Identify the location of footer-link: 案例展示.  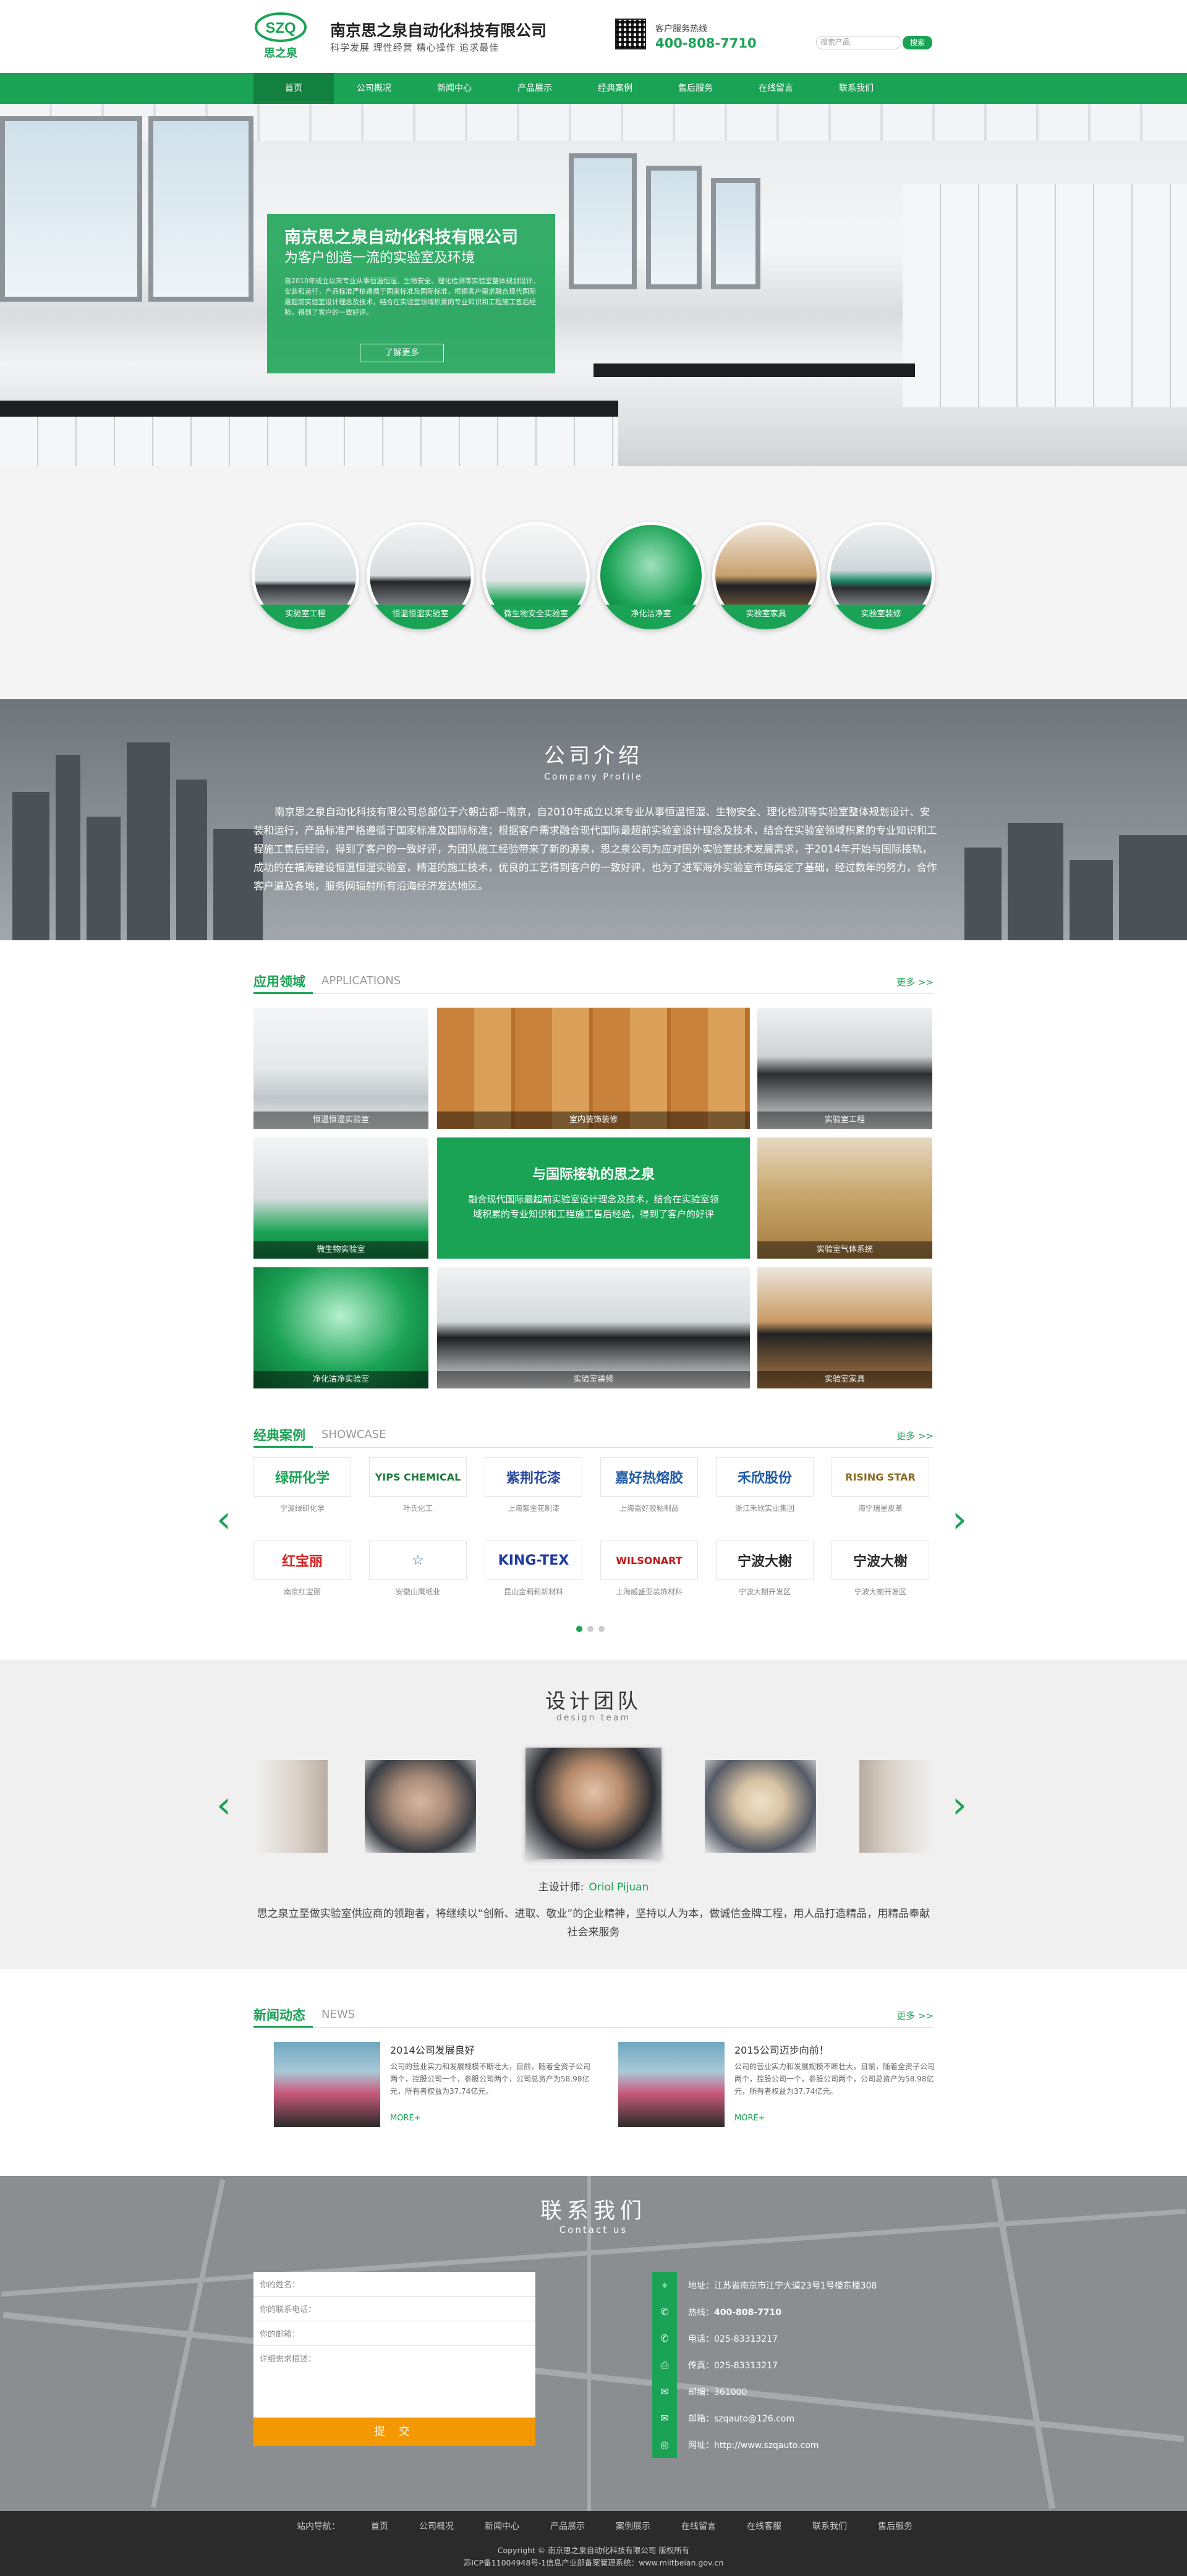
(633, 2526).